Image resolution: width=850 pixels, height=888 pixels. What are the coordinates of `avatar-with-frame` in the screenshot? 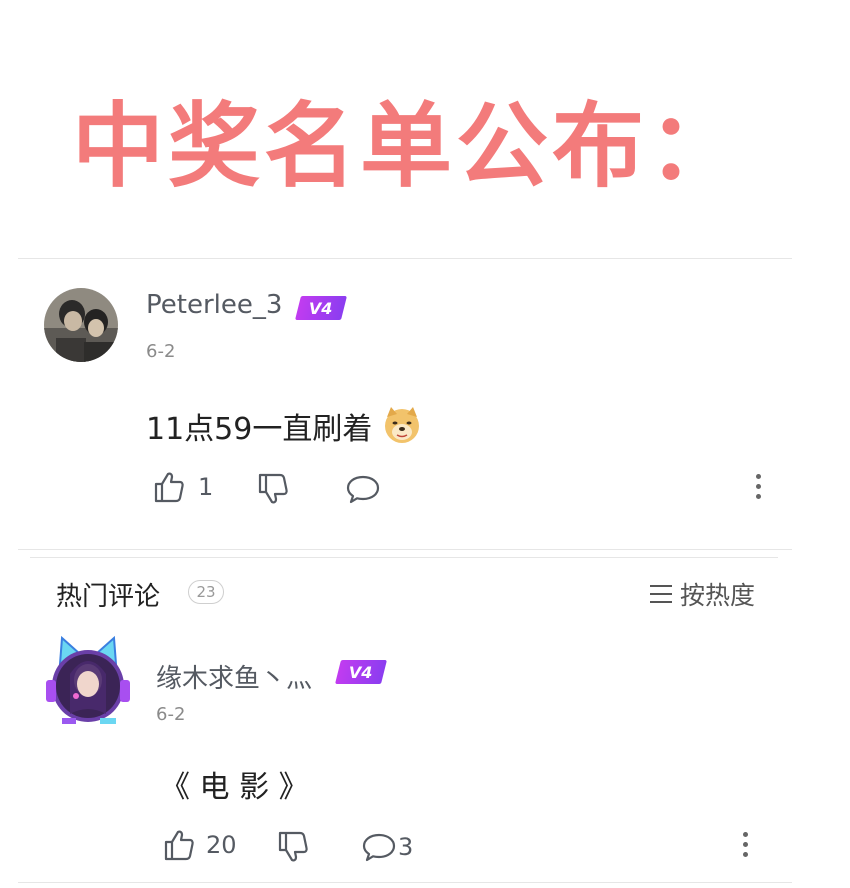 It's located at (88, 682).